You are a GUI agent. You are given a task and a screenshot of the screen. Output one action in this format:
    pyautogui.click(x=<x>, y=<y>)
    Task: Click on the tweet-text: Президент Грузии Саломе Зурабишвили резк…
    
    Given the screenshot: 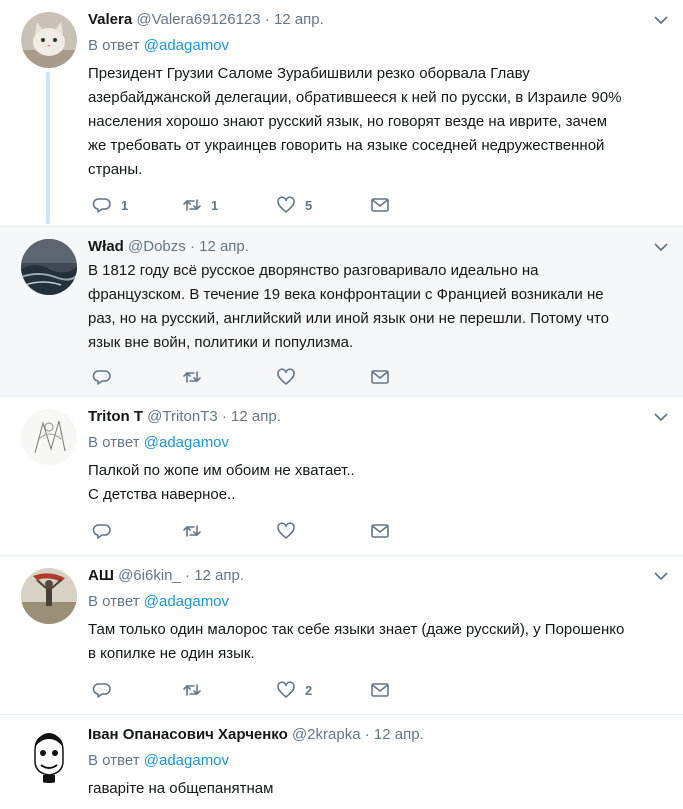 What is the action you would take?
    pyautogui.click(x=378, y=122)
    